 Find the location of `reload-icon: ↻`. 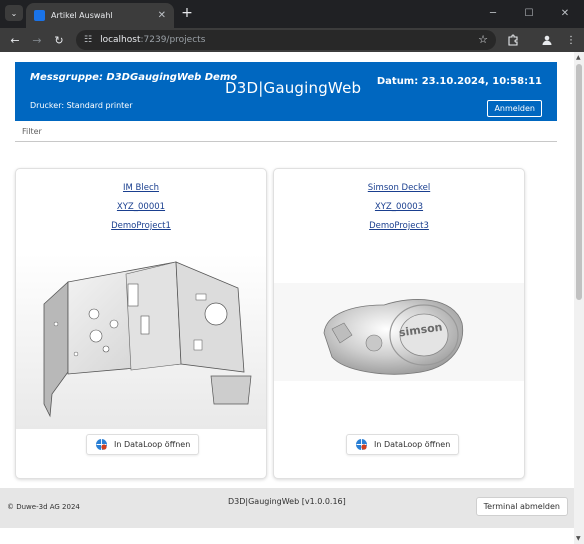

reload-icon: ↻ is located at coordinates (59, 40).